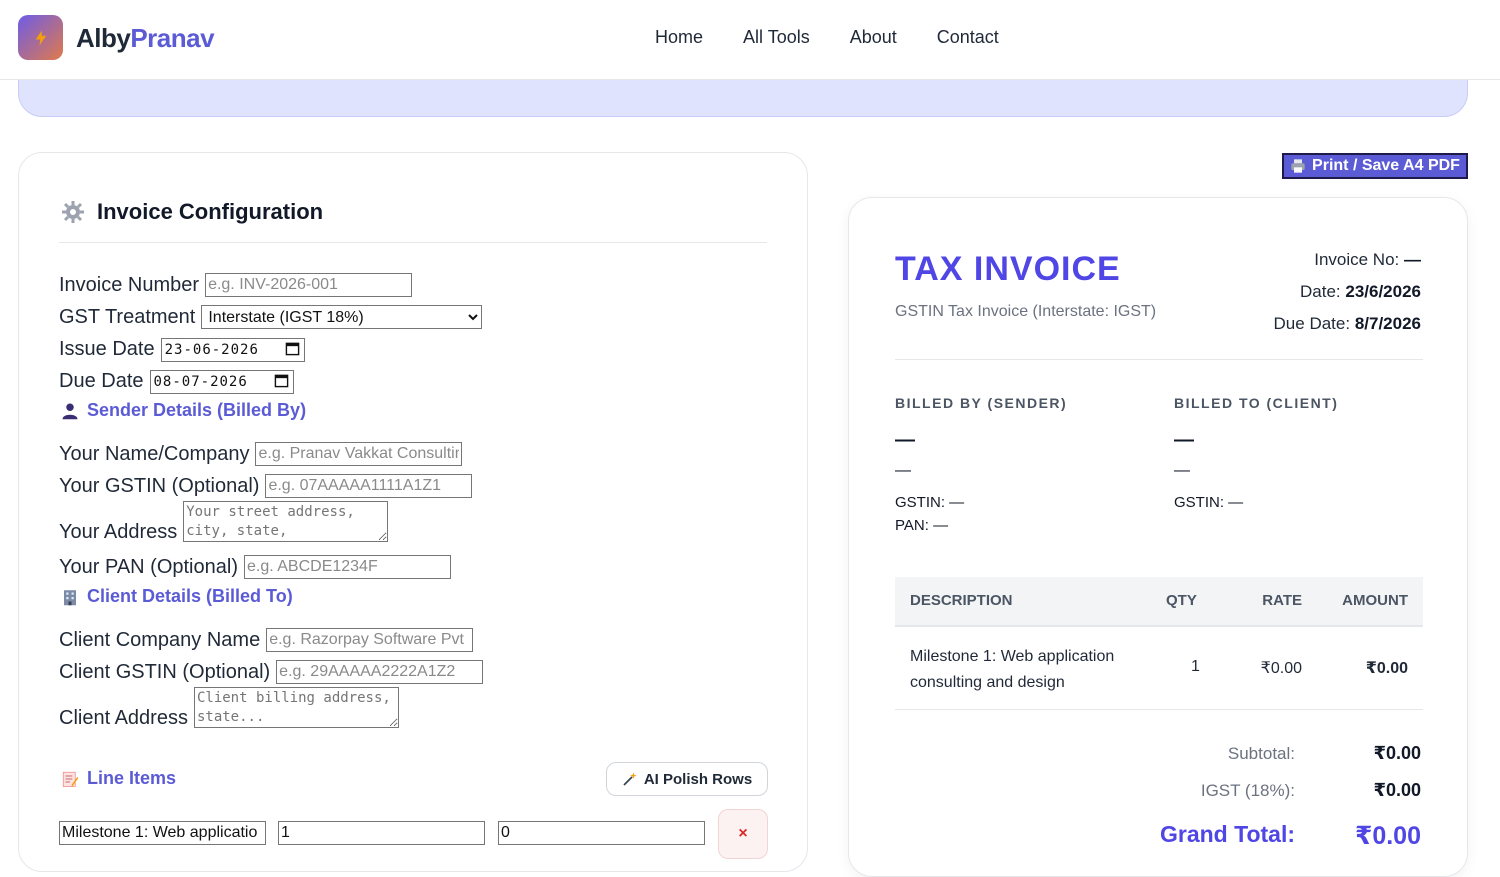 Image resolution: width=1500 pixels, height=877 pixels. What do you see at coordinates (601, 833) in the screenshot?
I see `line-item-rate-input` at bounding box center [601, 833].